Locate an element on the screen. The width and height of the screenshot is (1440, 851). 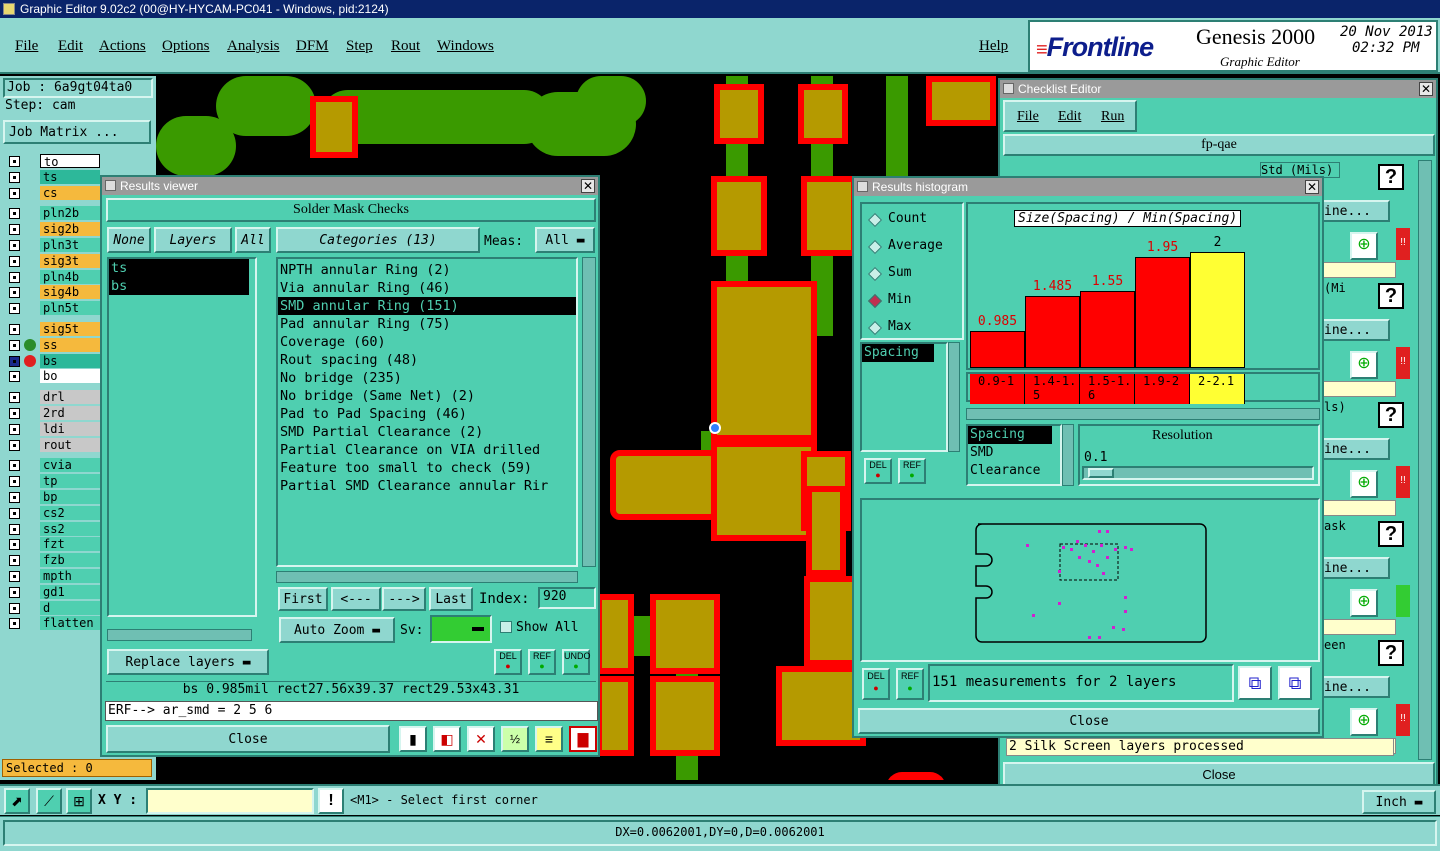
meas-dropdown: All ▬ is located at coordinates (565, 240).